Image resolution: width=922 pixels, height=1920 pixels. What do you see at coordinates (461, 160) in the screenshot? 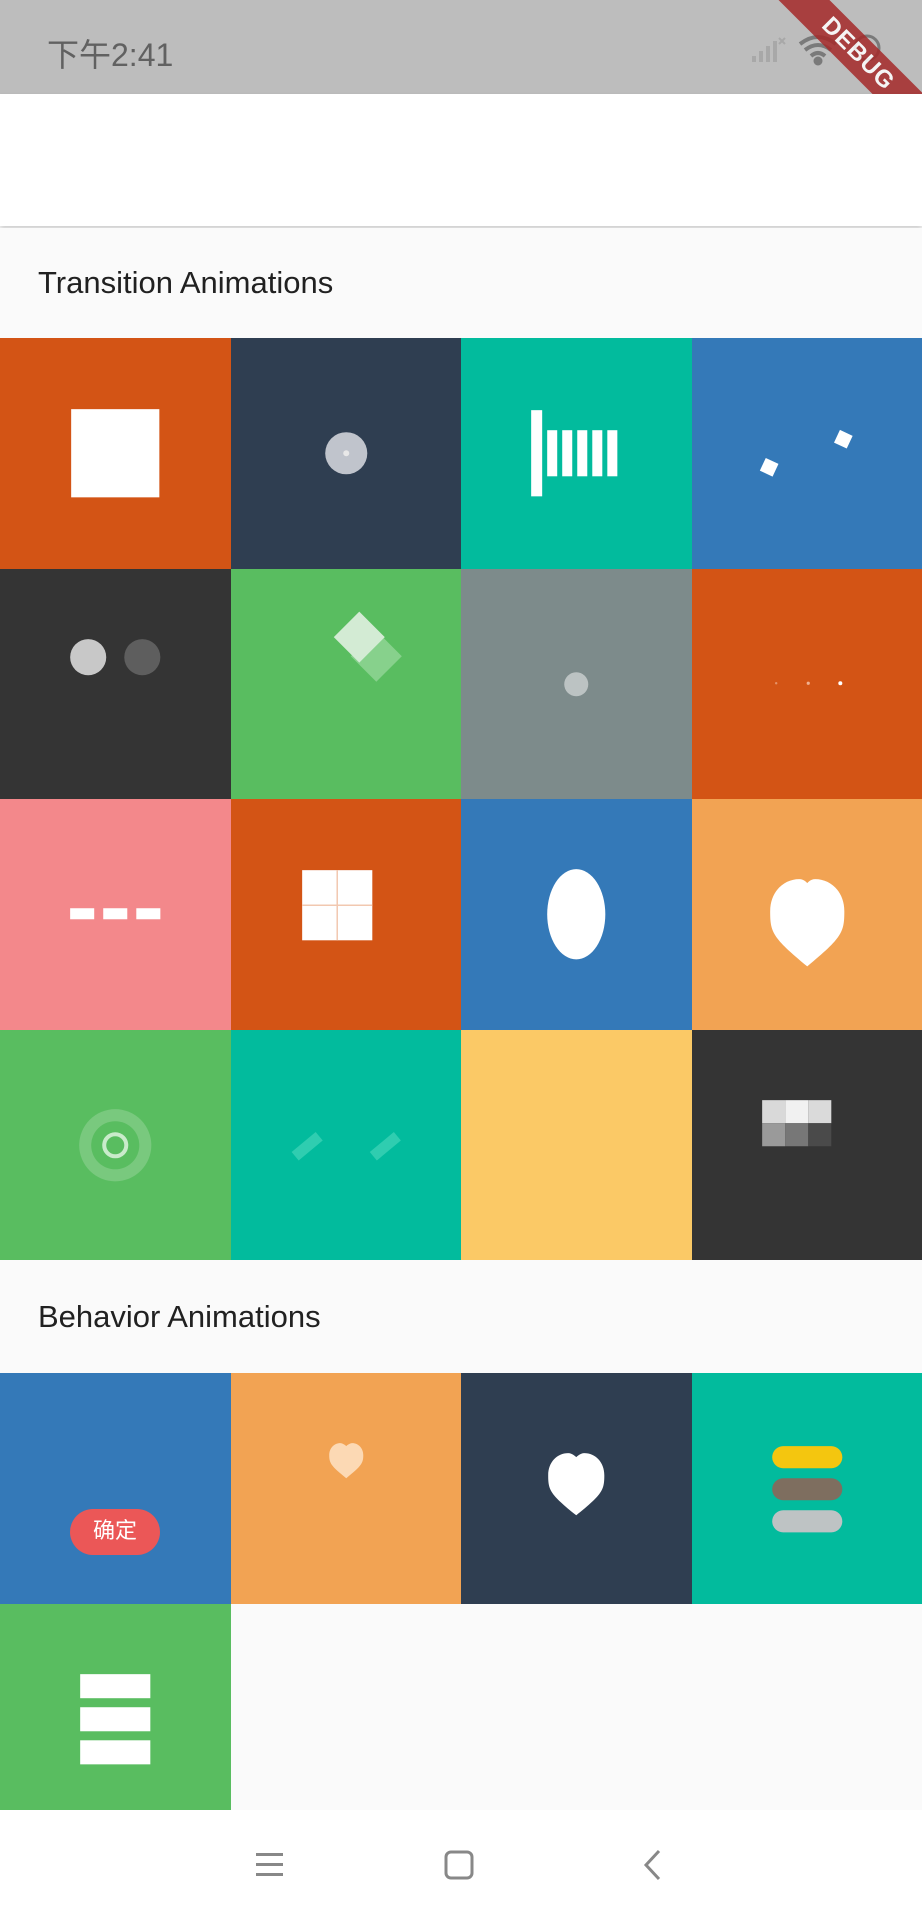
I see `app-bar` at bounding box center [461, 160].